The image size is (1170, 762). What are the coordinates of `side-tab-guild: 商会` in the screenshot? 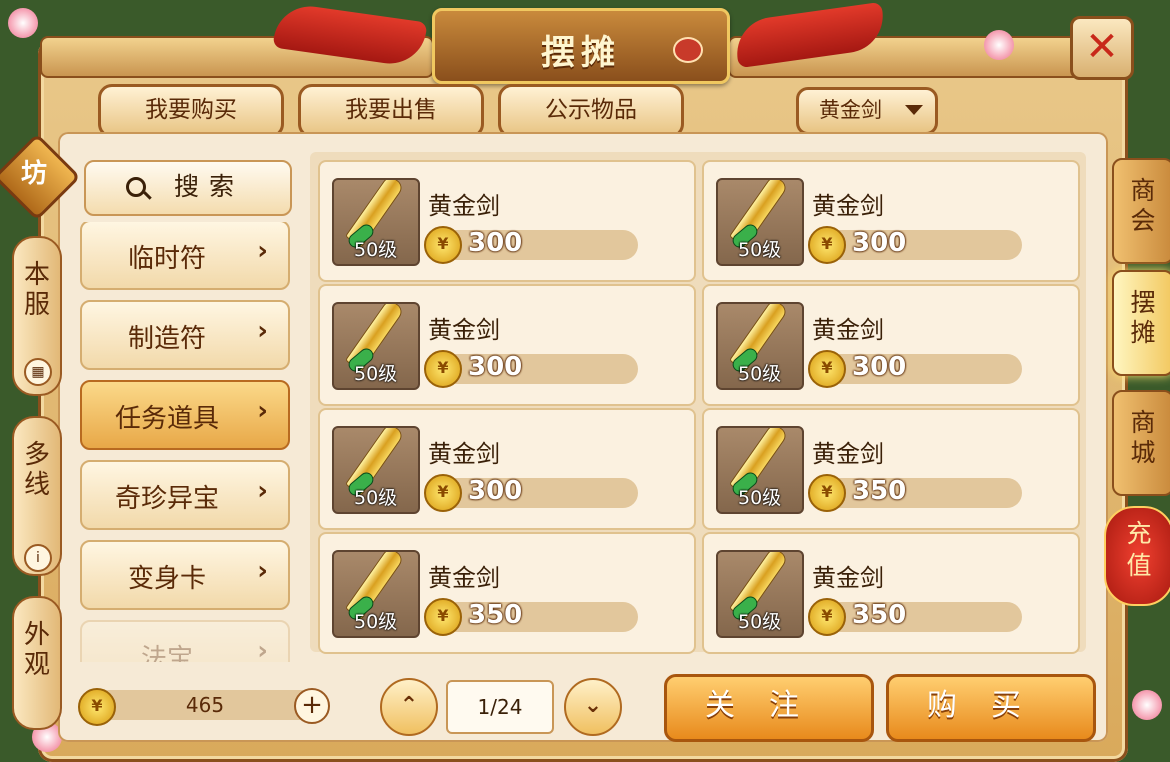 It's located at (1141, 211).